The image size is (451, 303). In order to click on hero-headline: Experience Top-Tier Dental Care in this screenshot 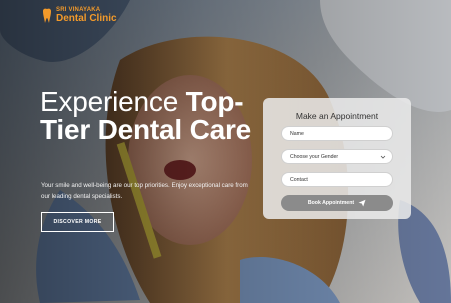, I will do `click(155, 116)`.